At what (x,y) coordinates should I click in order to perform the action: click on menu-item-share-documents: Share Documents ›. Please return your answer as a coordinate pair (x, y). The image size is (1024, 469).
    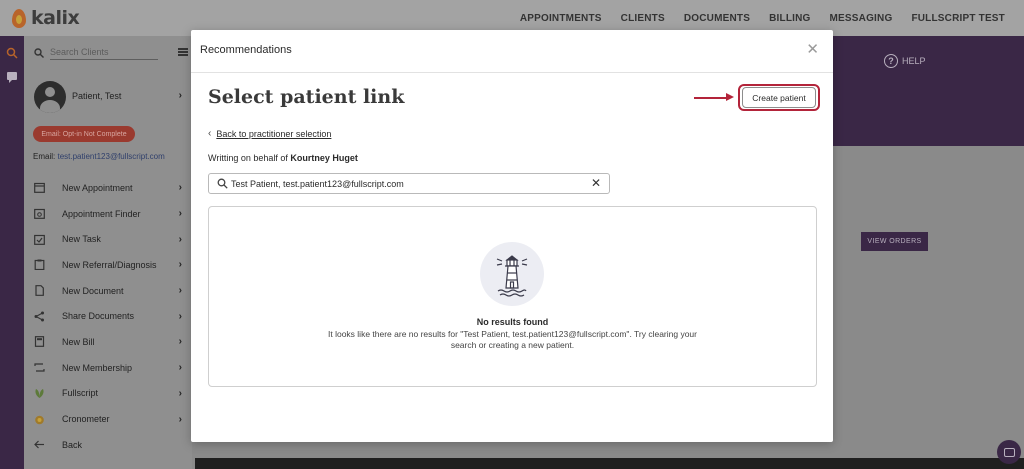
    Looking at the image, I should click on (108, 316).